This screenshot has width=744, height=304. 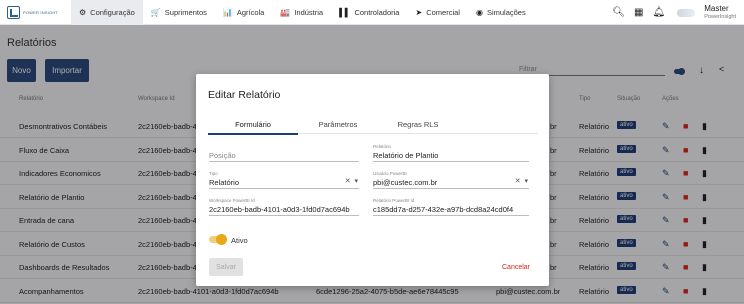 What do you see at coordinates (405, 182) in the screenshot?
I see `usuario-value: pbi@custec.com.br` at bounding box center [405, 182].